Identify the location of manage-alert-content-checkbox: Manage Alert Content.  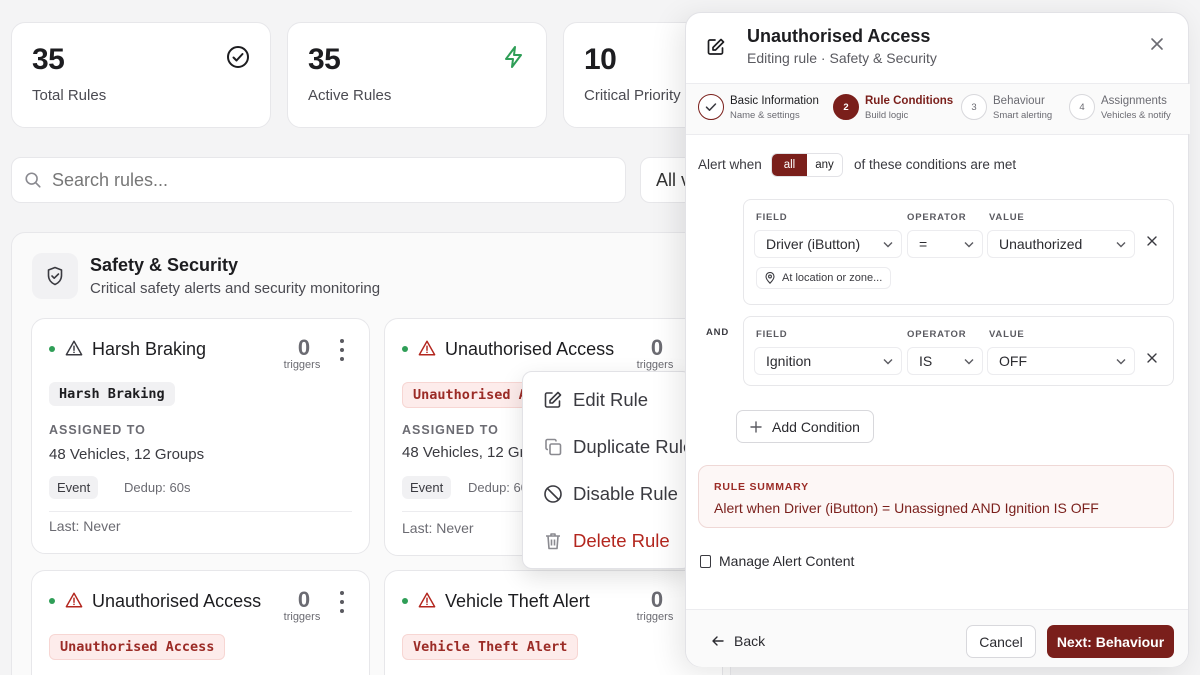
(777, 561).